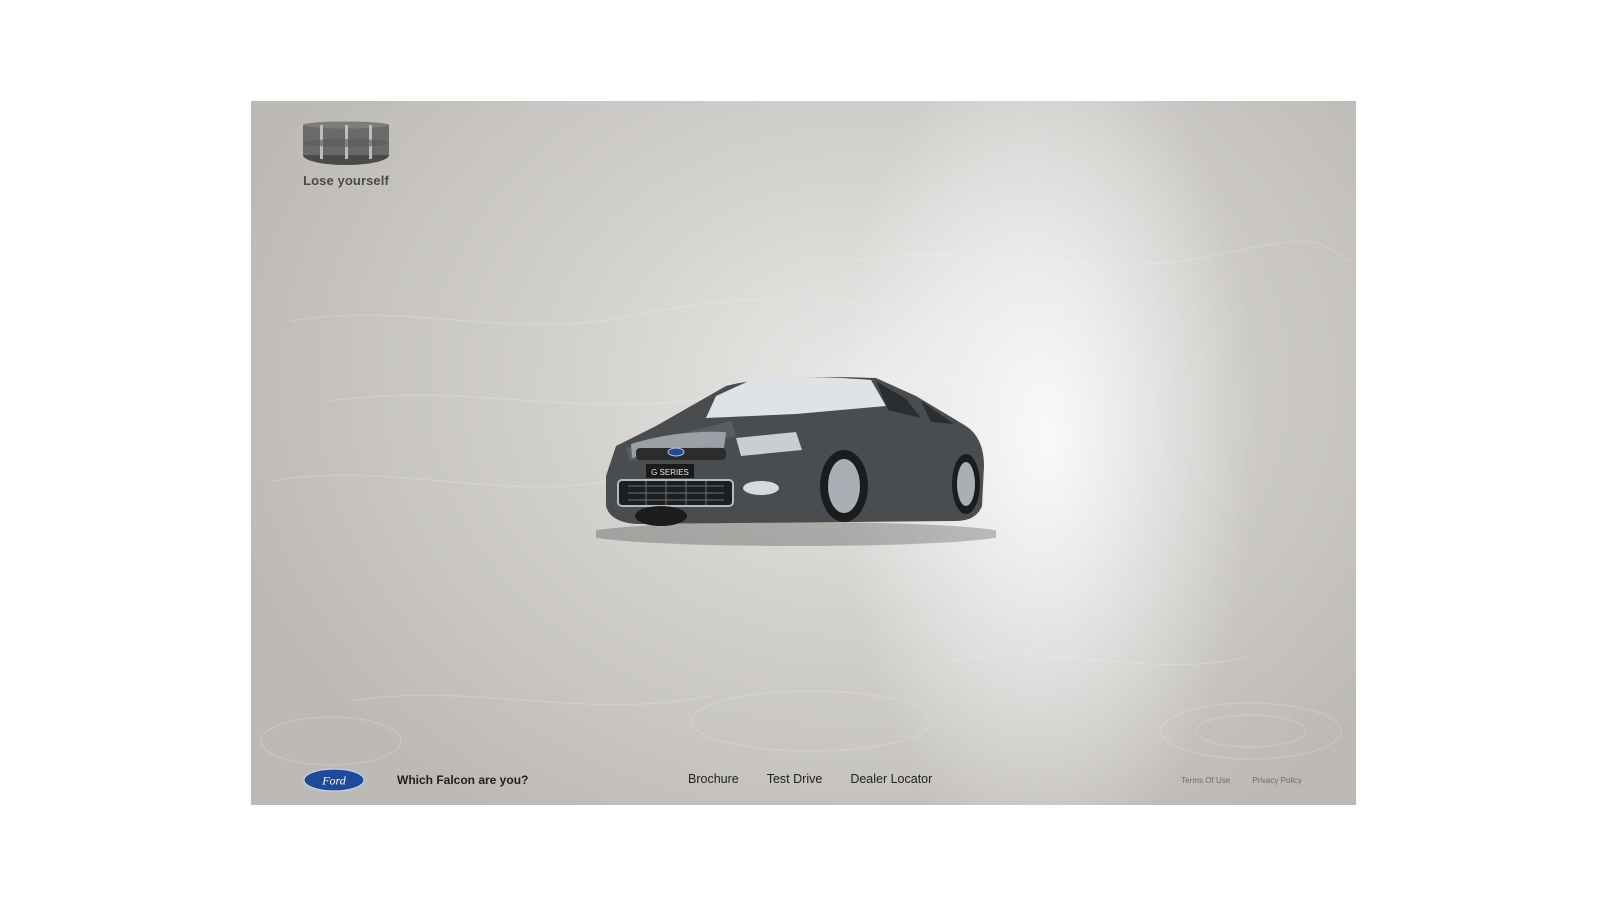 This screenshot has width=1600, height=900. Describe the element at coordinates (795, 779) in the screenshot. I see `test-drive-link: Test Drive` at that location.